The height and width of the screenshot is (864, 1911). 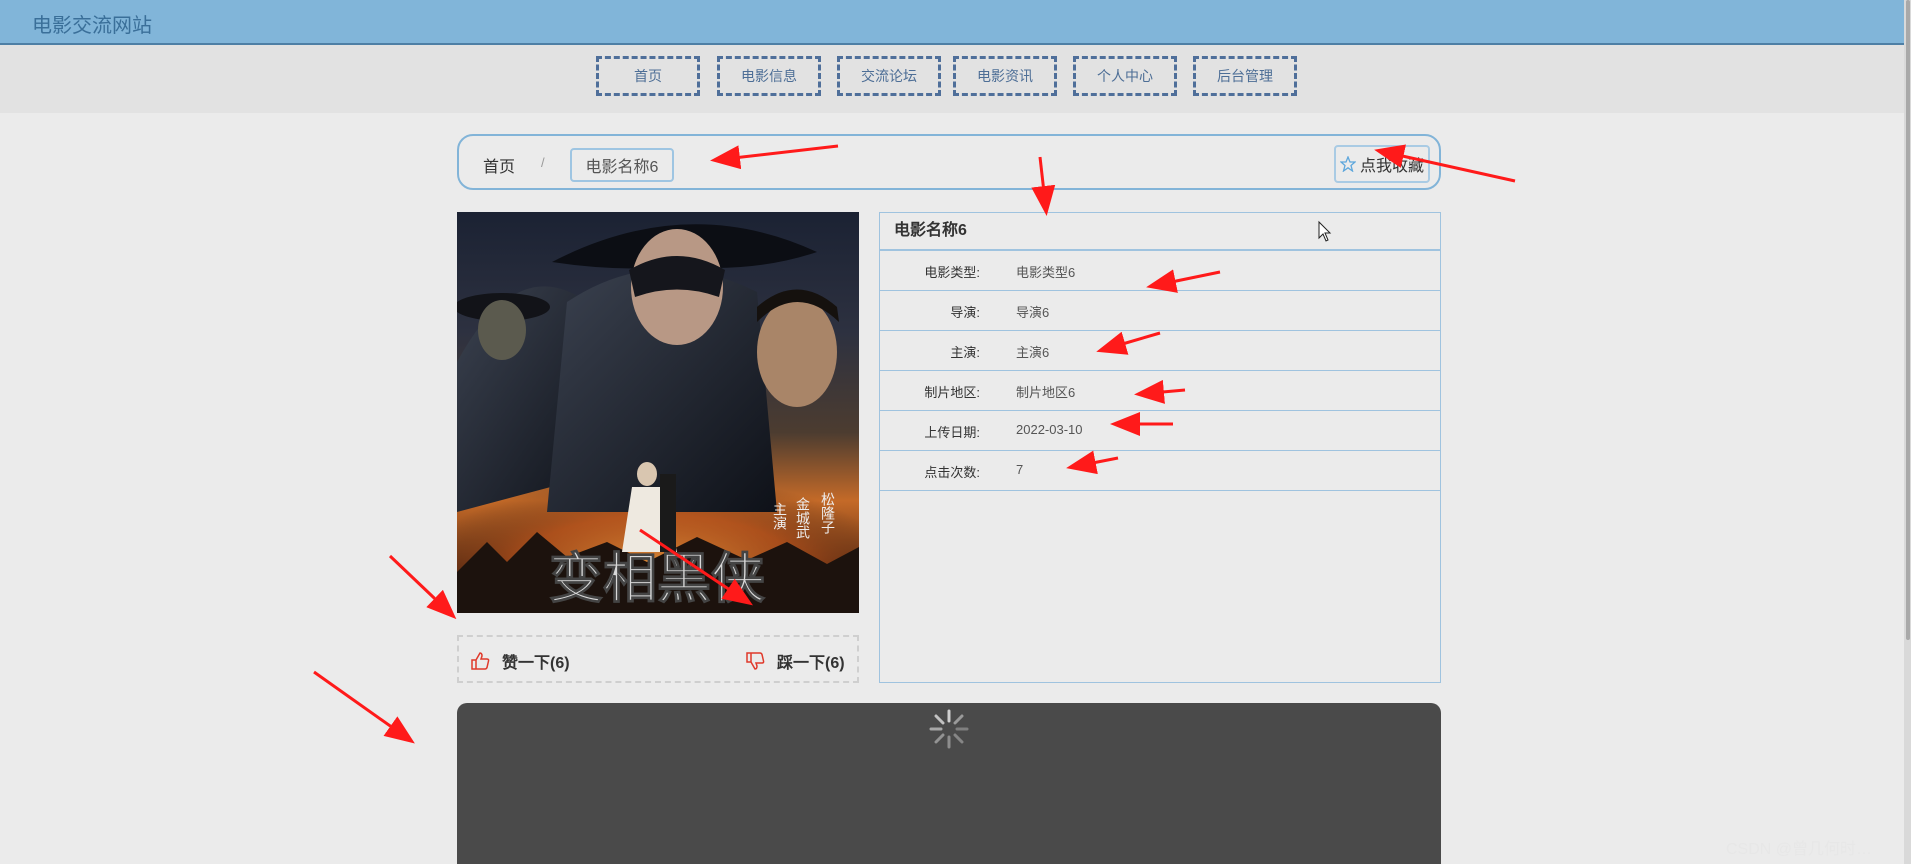 I want to click on nav-item-home: 首页, so click(x=648, y=76).